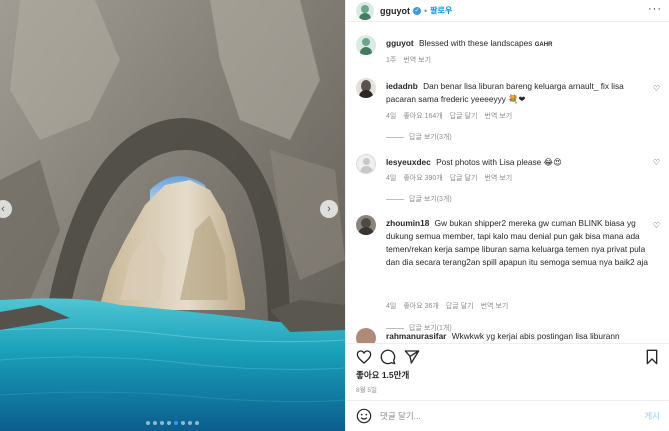  What do you see at coordinates (366, 389) in the screenshot?
I see `post-date: 8월 5일` at bounding box center [366, 389].